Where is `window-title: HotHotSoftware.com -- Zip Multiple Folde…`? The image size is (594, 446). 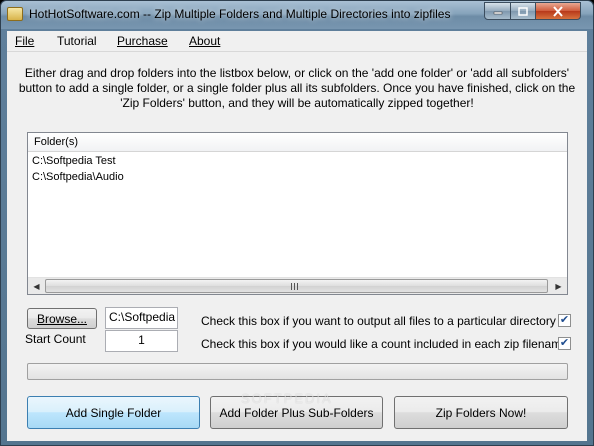
window-title: HotHotSoftware.com -- Zip Multiple Folde… is located at coordinates (240, 14).